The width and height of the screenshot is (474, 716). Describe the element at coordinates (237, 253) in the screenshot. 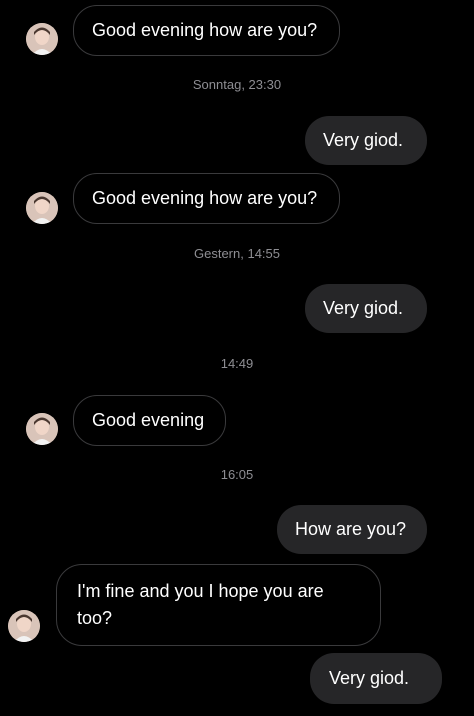

I see `timestamp-divider: Gestern, 14:55` at that location.